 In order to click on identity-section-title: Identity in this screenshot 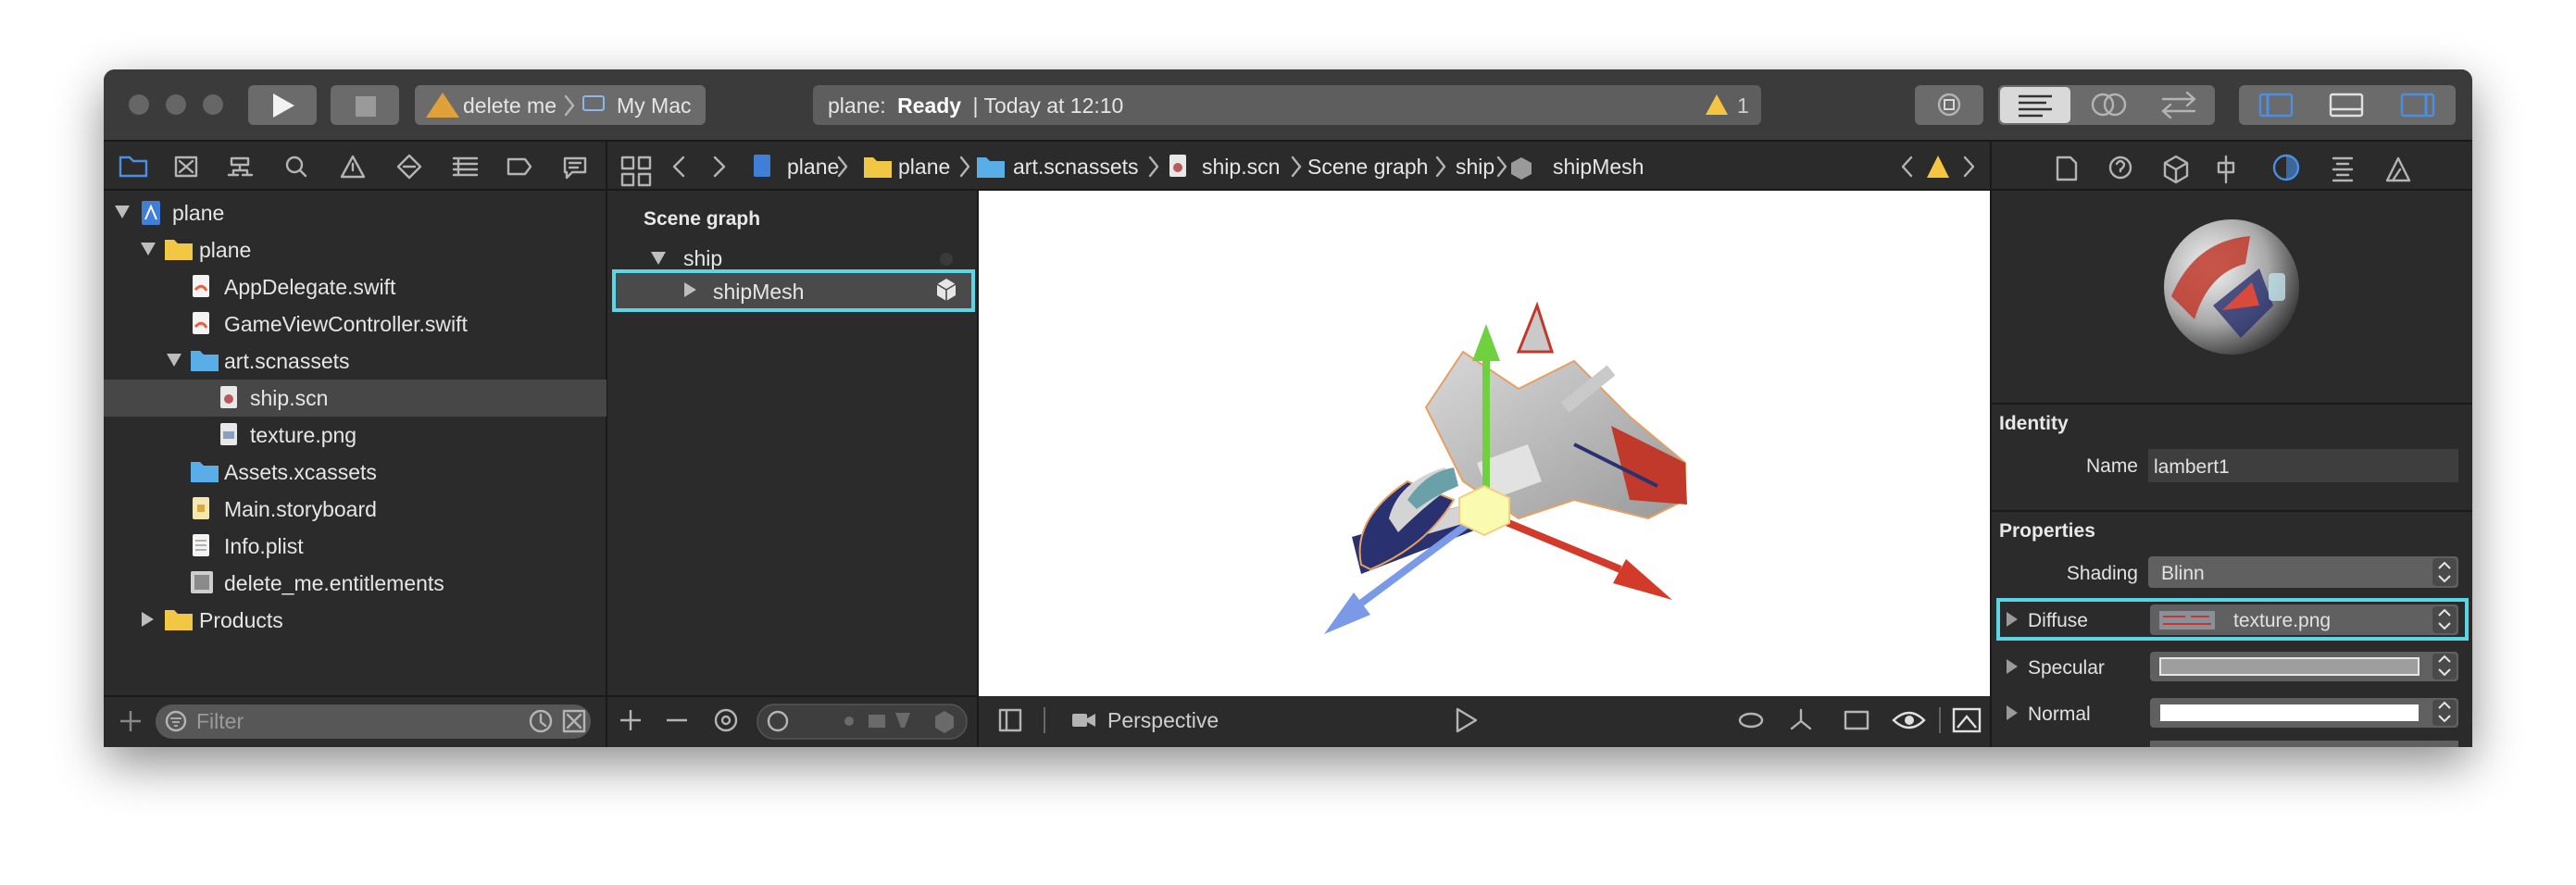, I will do `click(2034, 423)`.